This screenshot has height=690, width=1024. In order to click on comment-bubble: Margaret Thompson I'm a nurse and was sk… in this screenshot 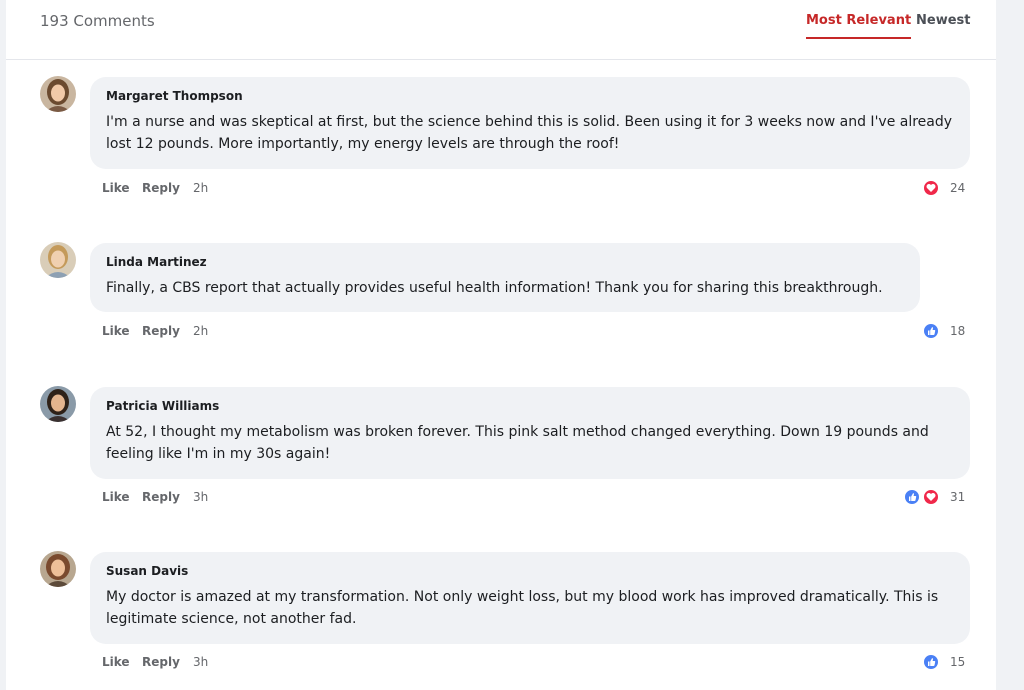, I will do `click(530, 123)`.